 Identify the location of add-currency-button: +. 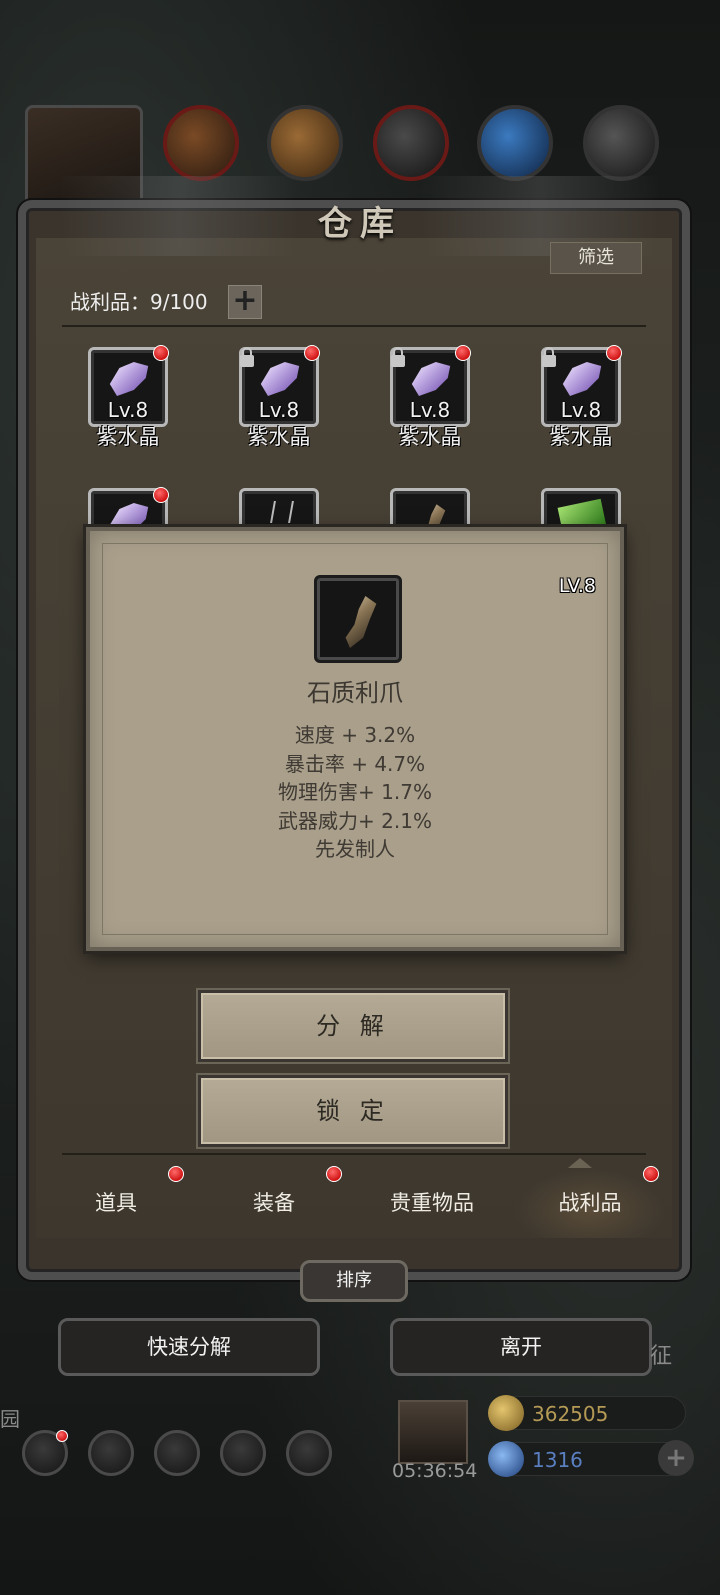
(676, 1458).